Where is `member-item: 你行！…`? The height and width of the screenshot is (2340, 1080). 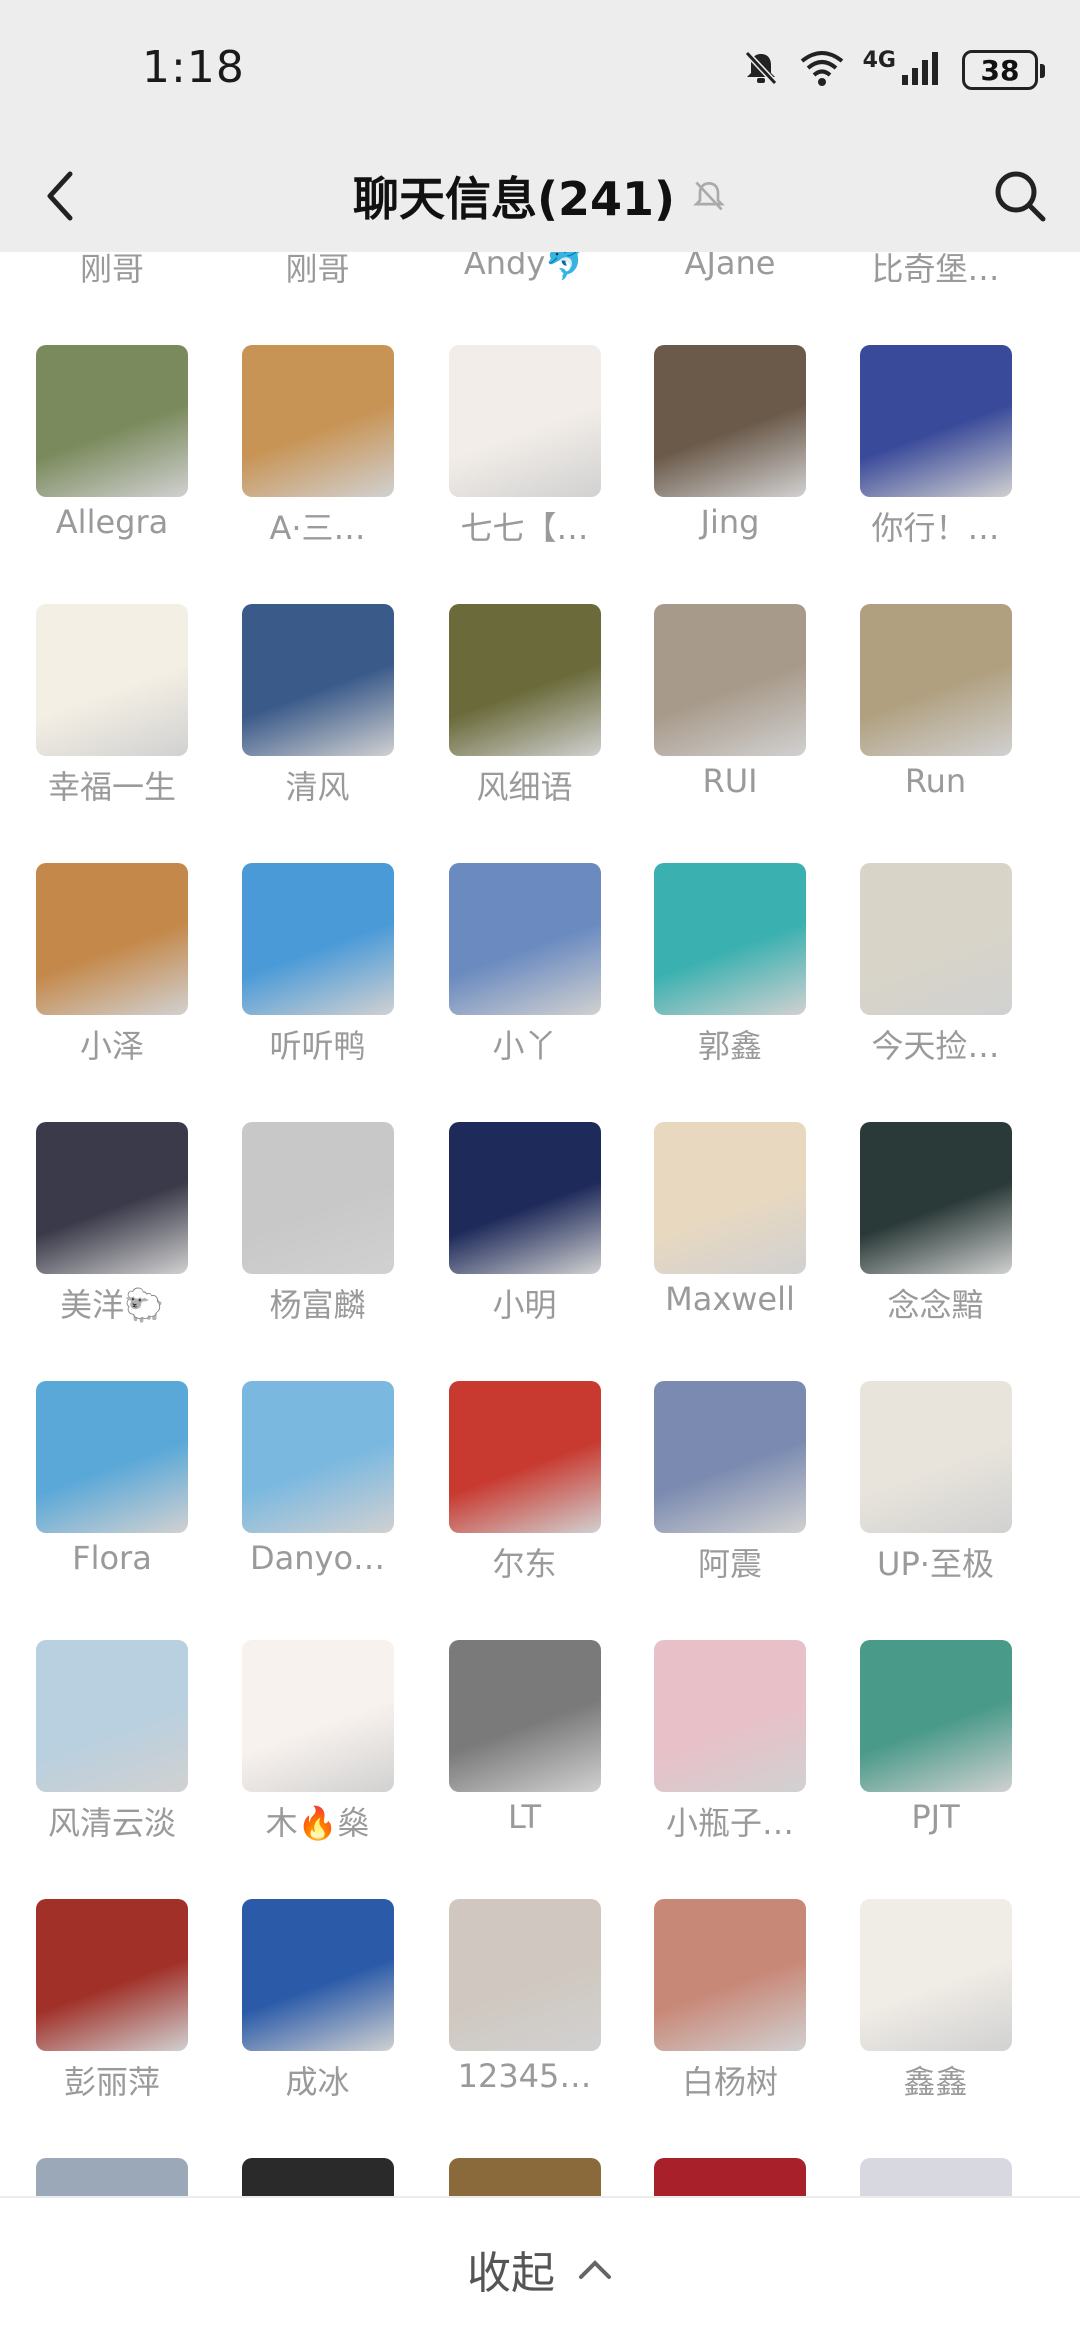 member-item: 你行！… is located at coordinates (937, 465).